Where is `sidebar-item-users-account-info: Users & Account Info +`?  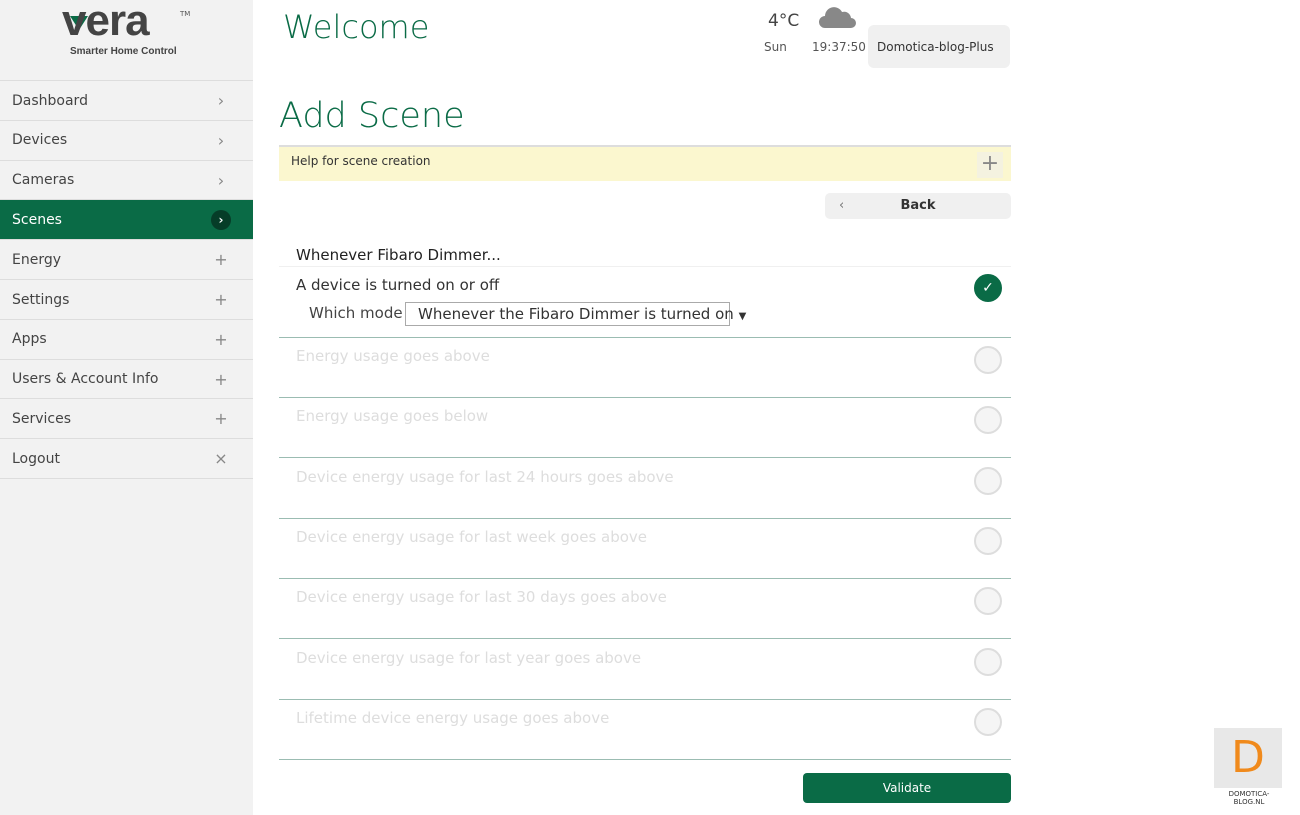
sidebar-item-users-account-info: Users & Account Info + is located at coordinates (126, 378).